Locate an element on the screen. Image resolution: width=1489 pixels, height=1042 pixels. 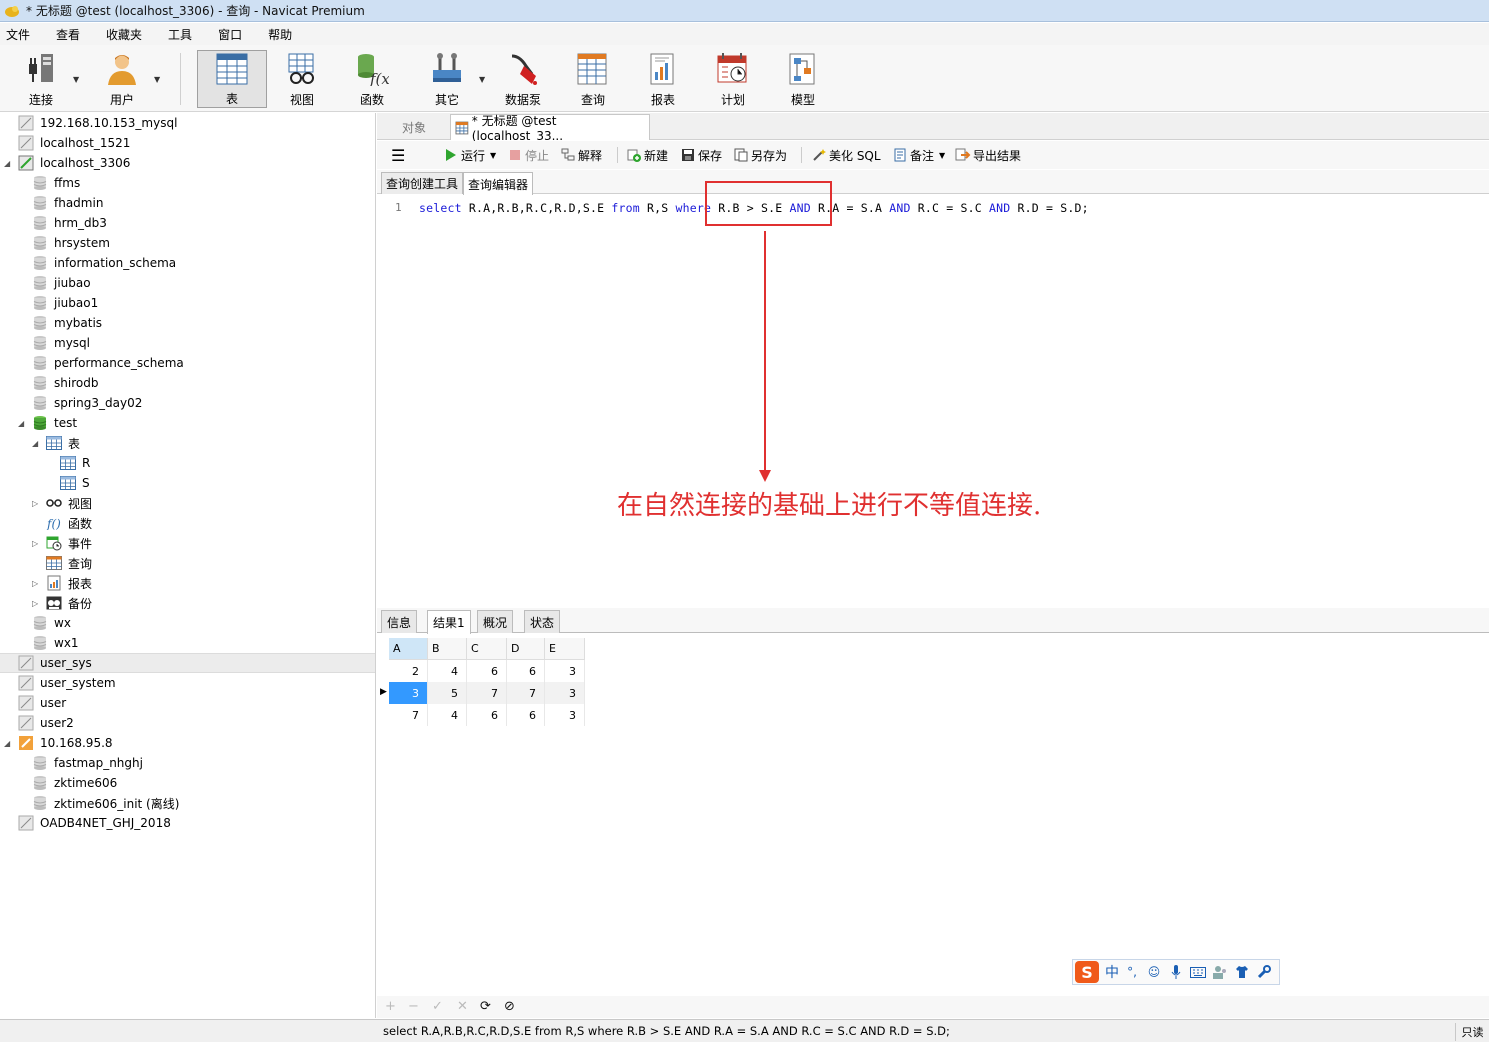
menu-file: 文件 is located at coordinates (18, 34).